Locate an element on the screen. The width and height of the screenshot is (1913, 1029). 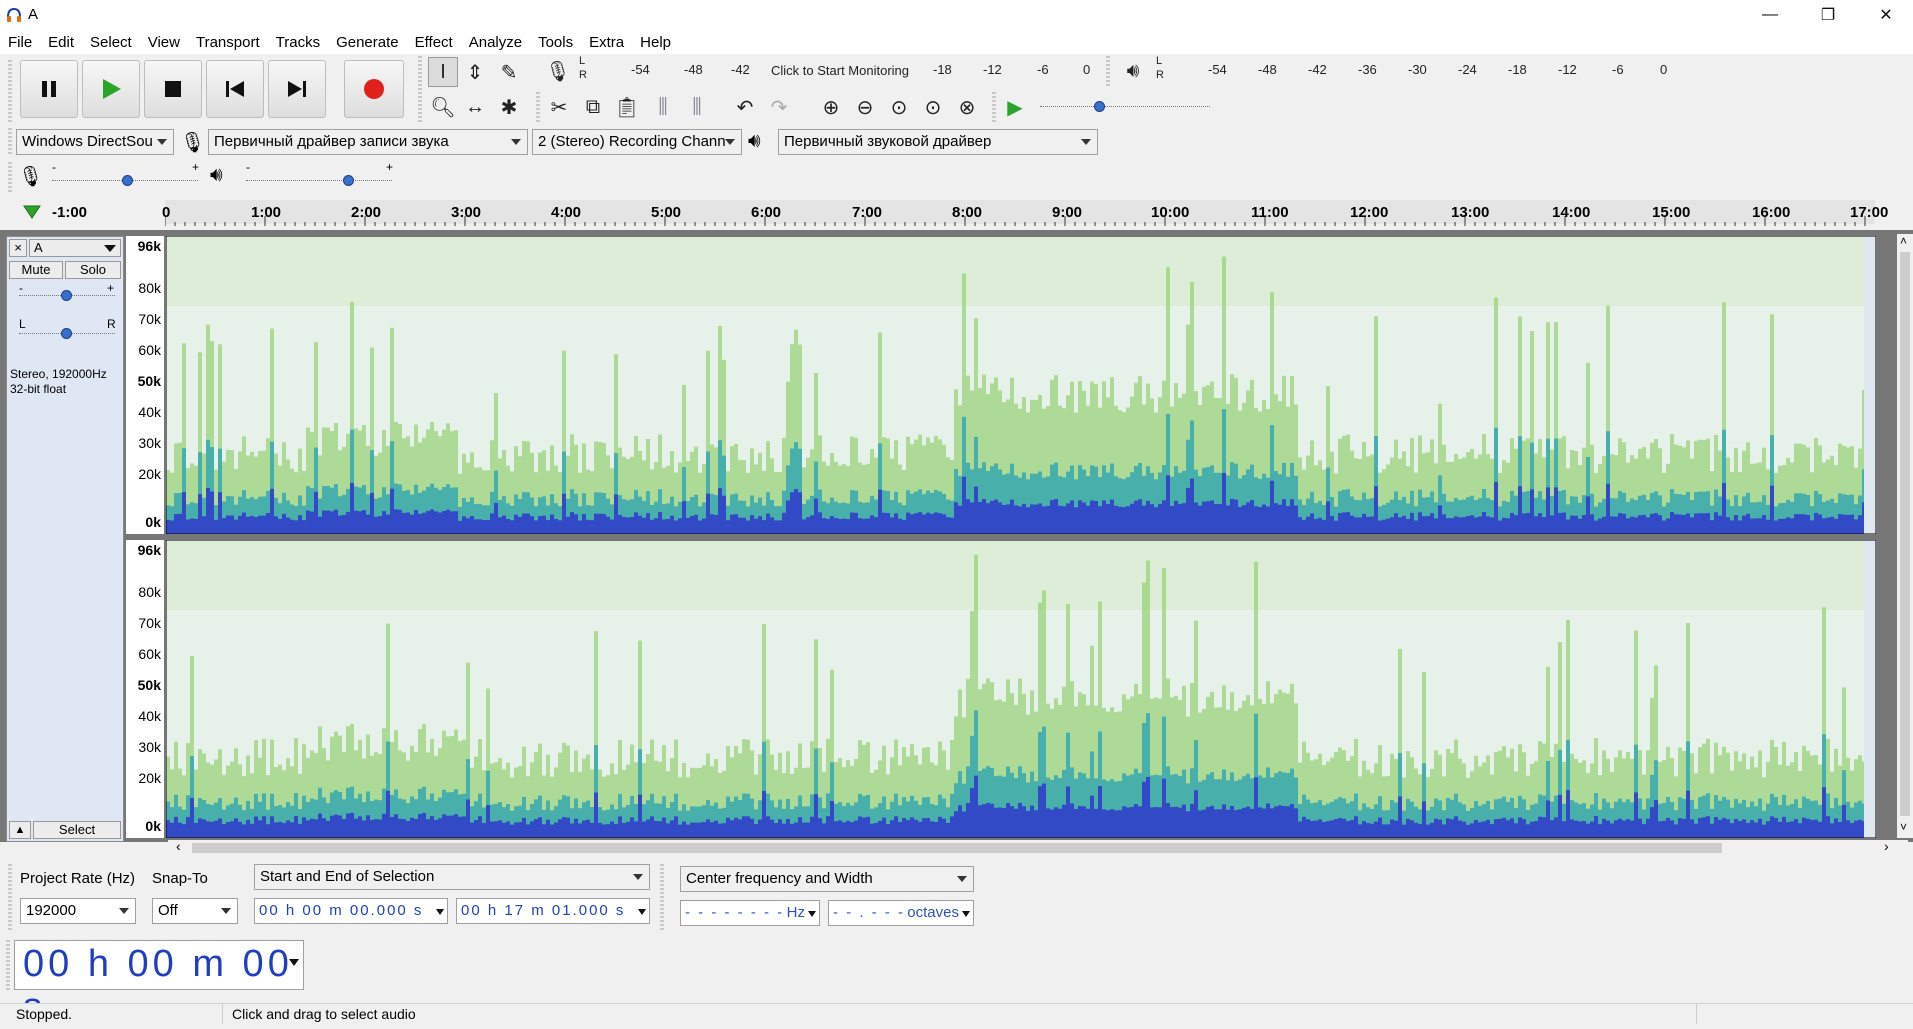
skip-to-end-button is located at coordinates (297, 89).